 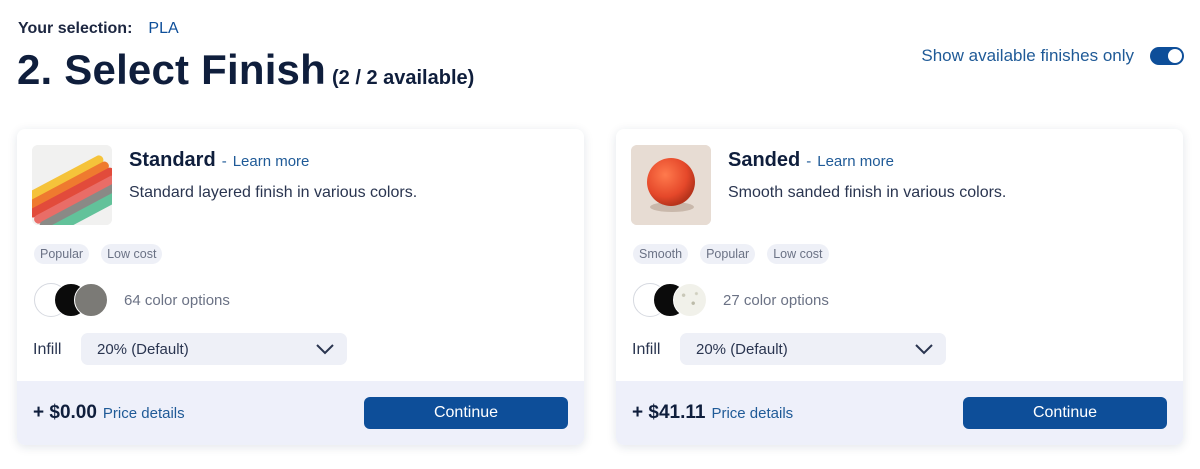 What do you see at coordinates (661, 254) in the screenshot?
I see `tag: Smooth` at bounding box center [661, 254].